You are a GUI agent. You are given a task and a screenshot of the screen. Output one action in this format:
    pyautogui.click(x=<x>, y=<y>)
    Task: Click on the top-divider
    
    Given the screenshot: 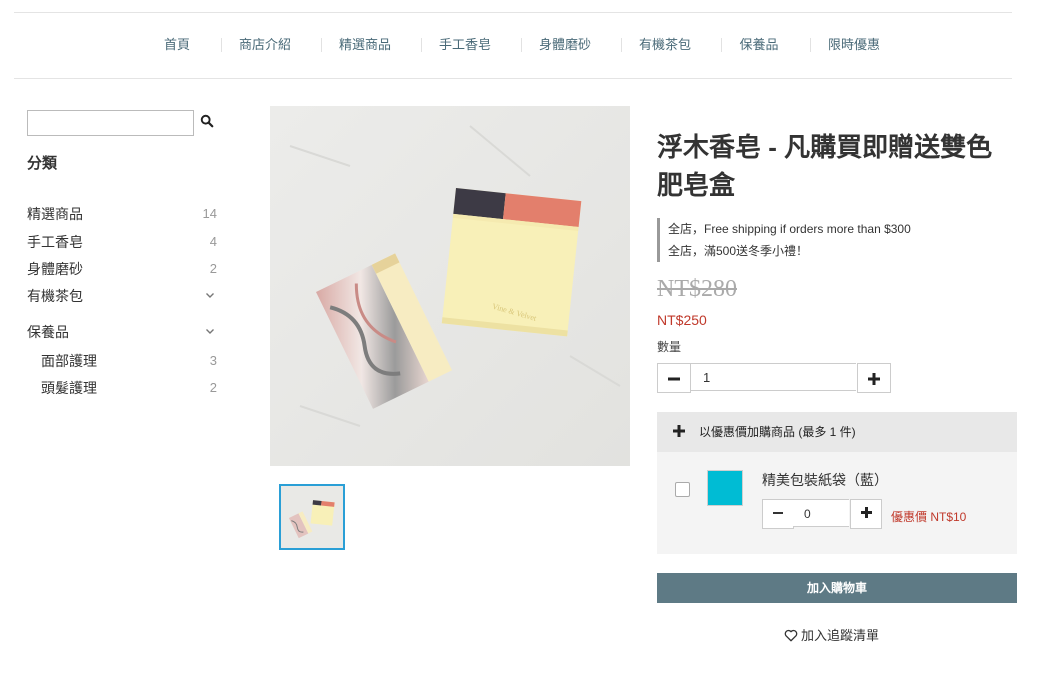 What is the action you would take?
    pyautogui.click(x=513, y=12)
    